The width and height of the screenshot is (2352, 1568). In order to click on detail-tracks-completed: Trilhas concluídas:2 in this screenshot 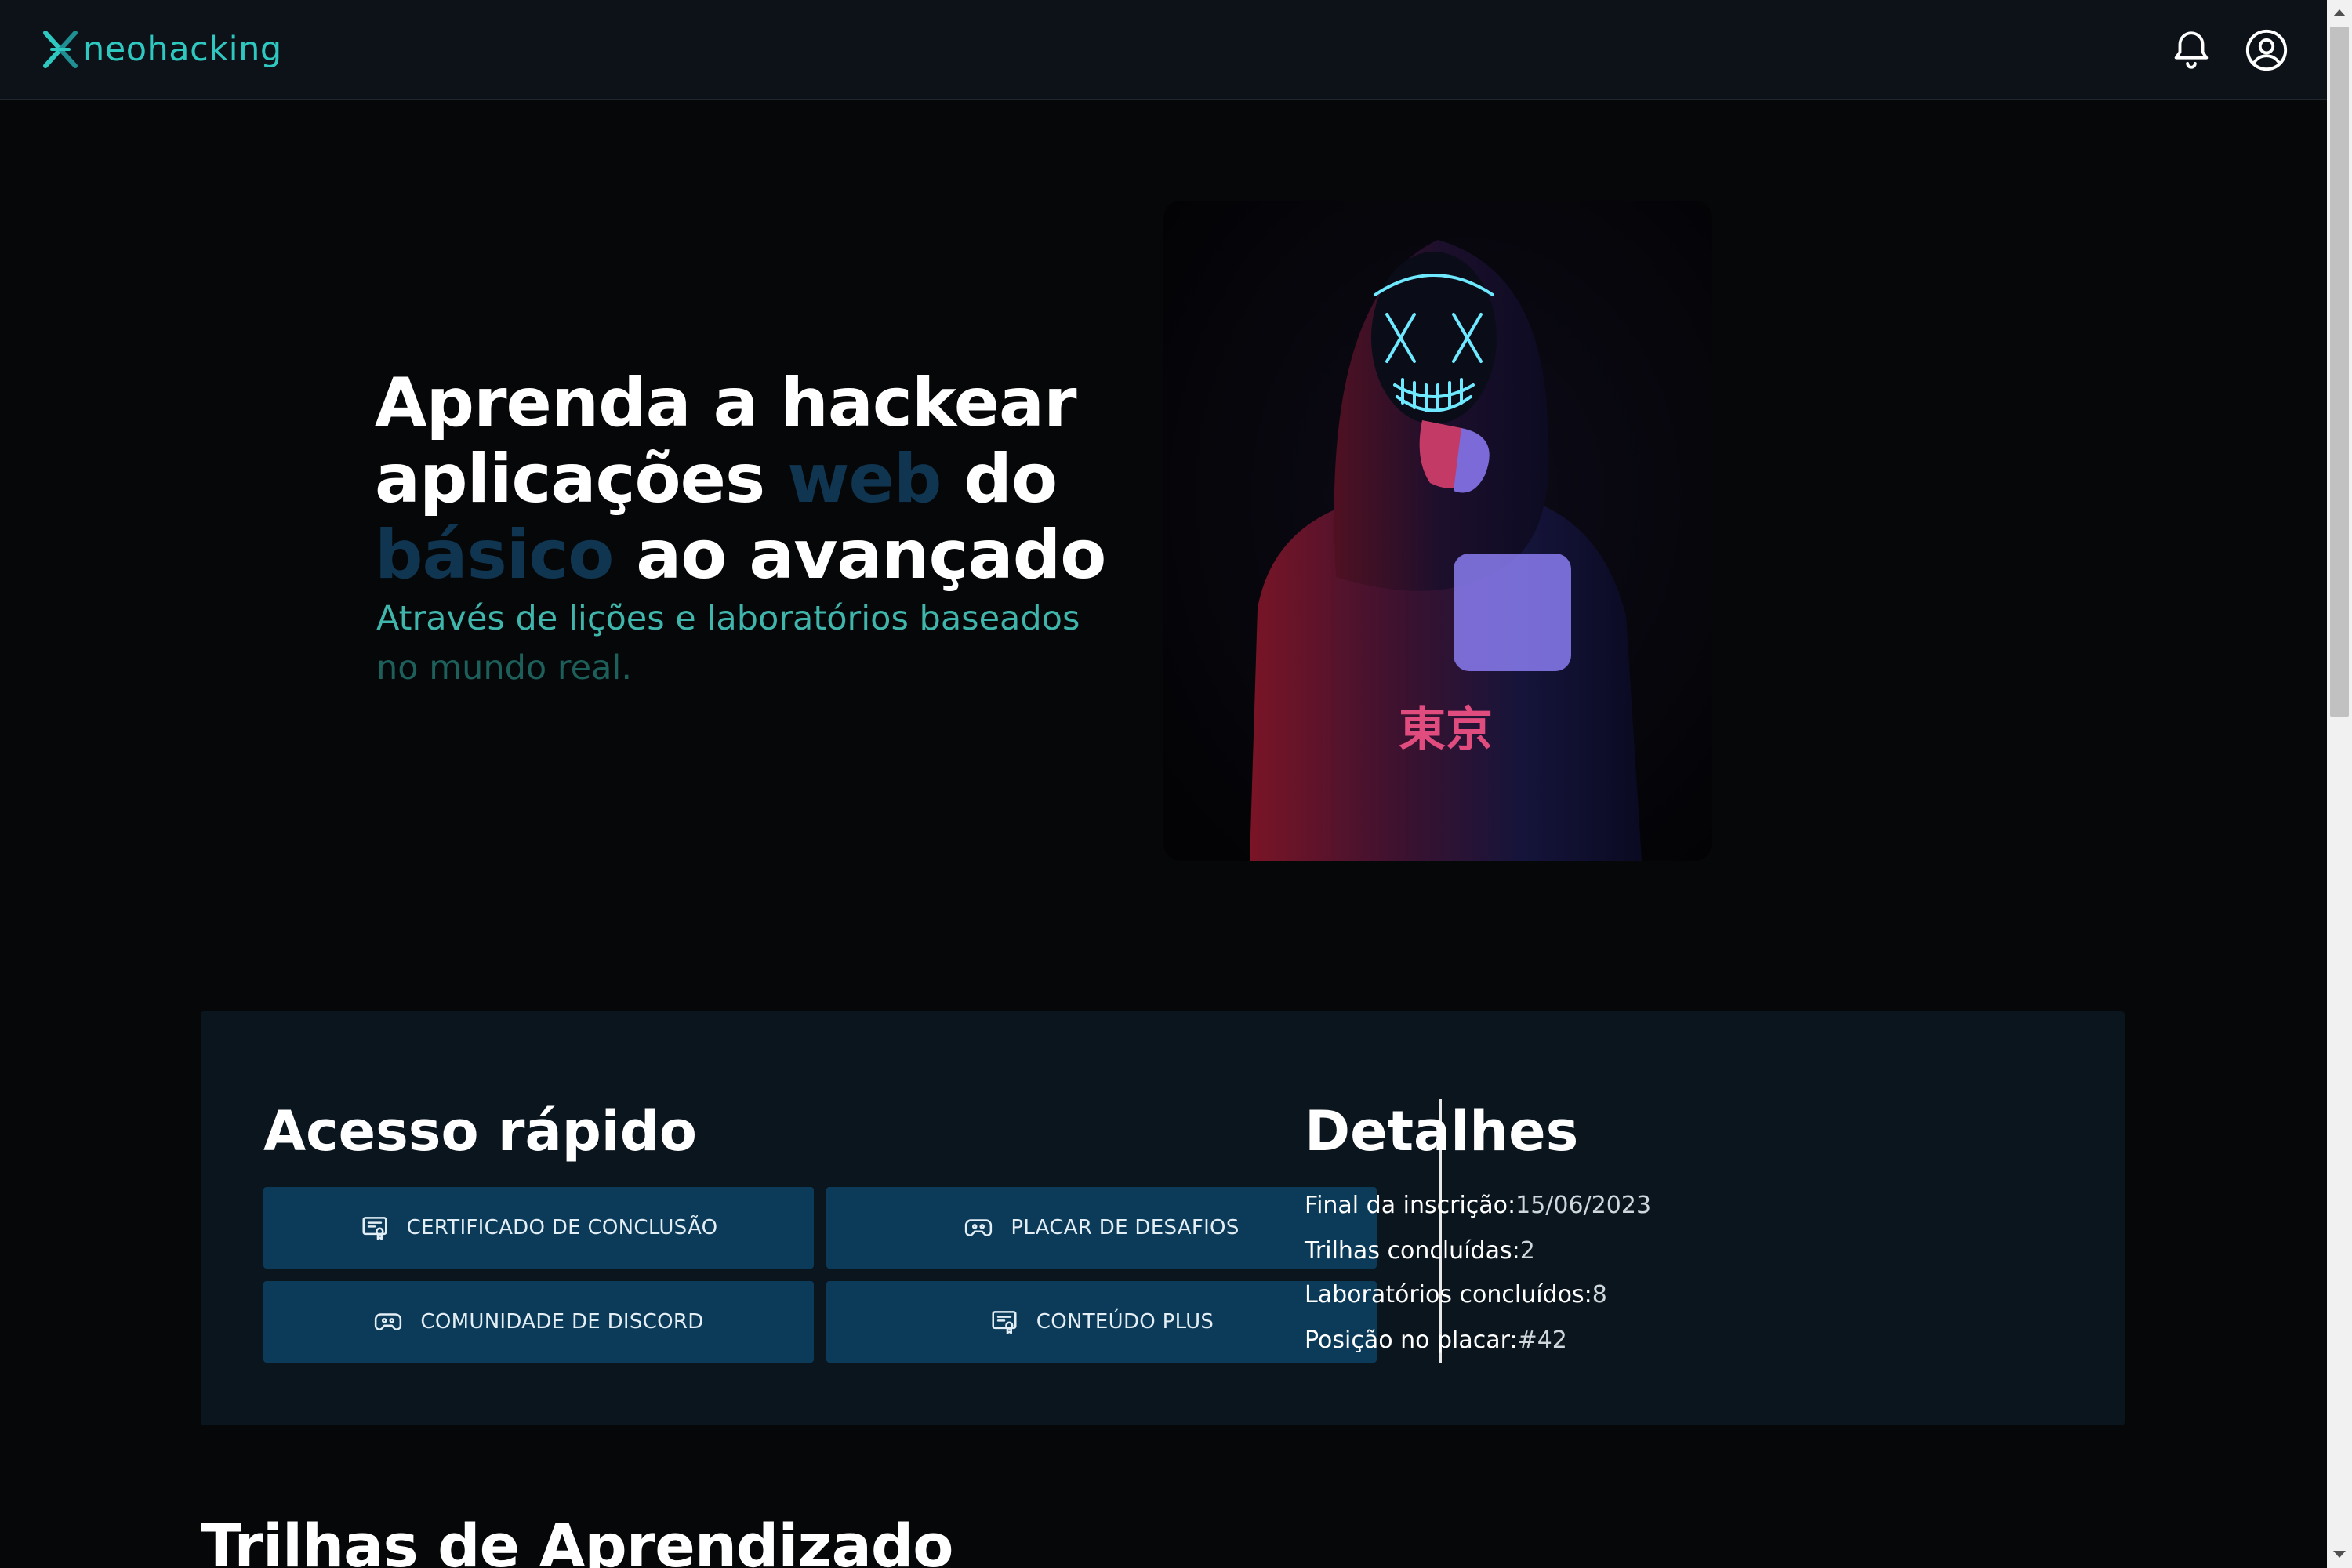, I will do `click(1420, 1251)`.